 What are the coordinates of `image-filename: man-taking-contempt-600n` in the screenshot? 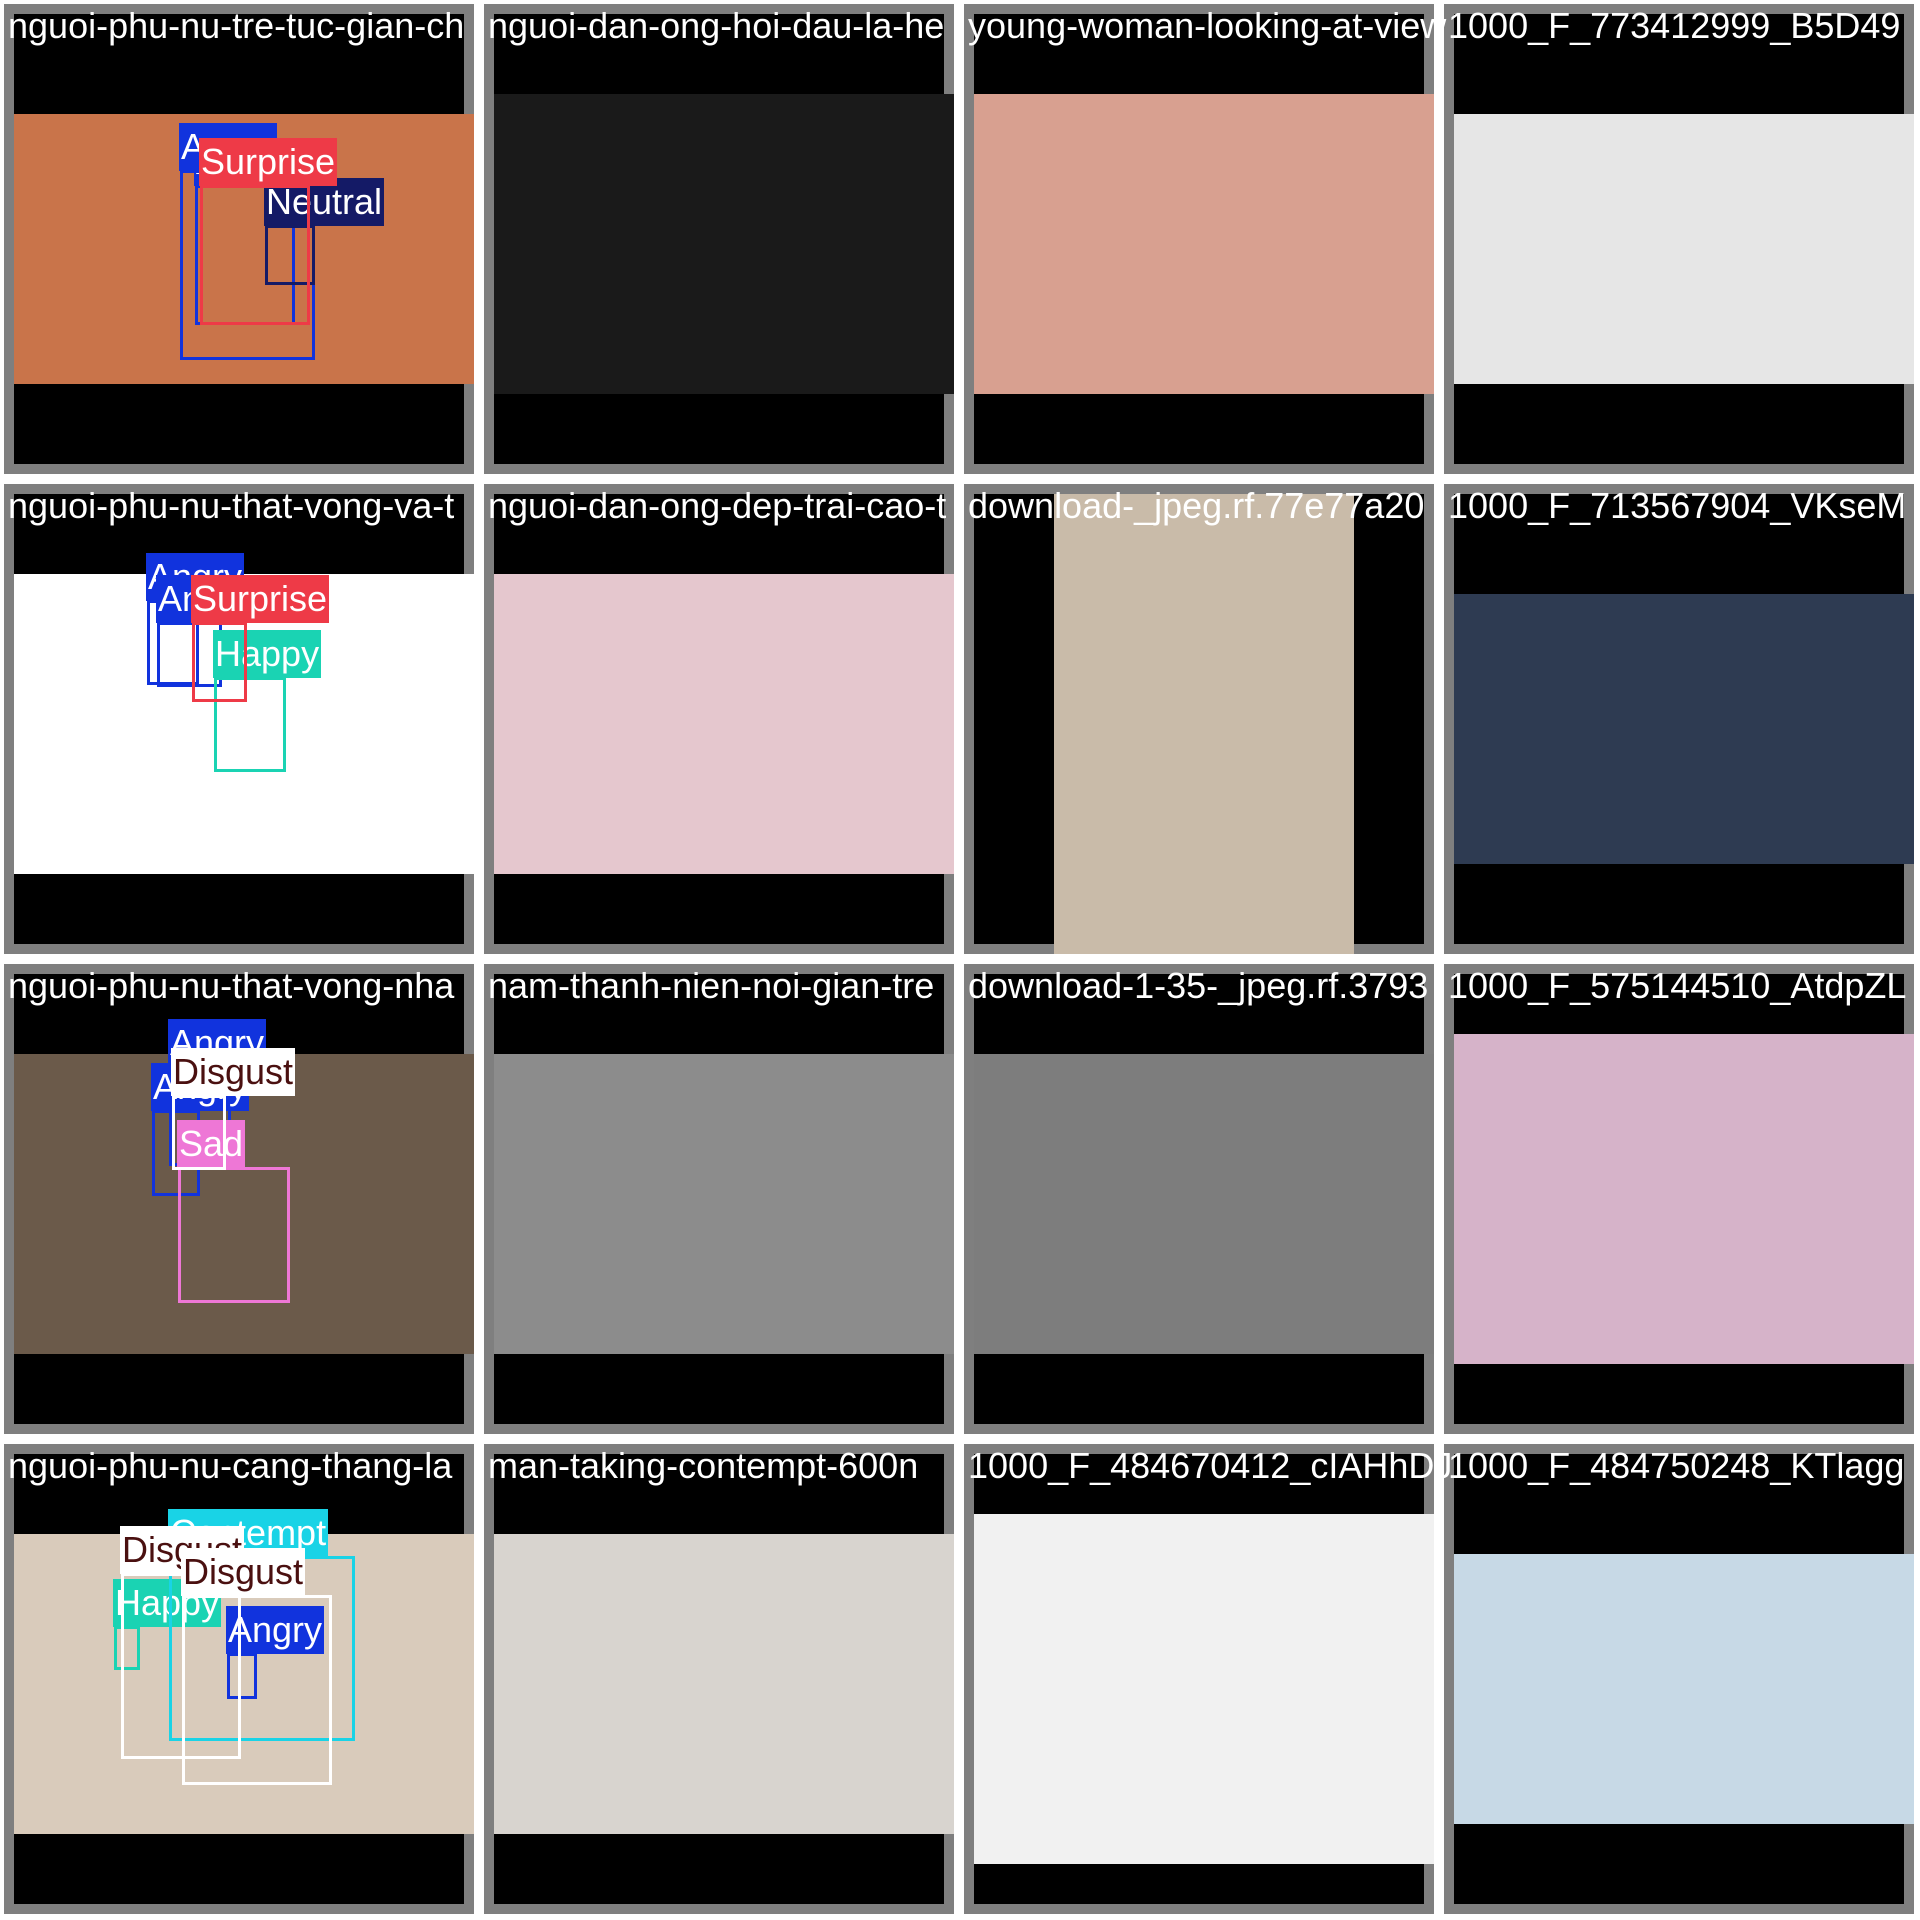 It's located at (703, 1465).